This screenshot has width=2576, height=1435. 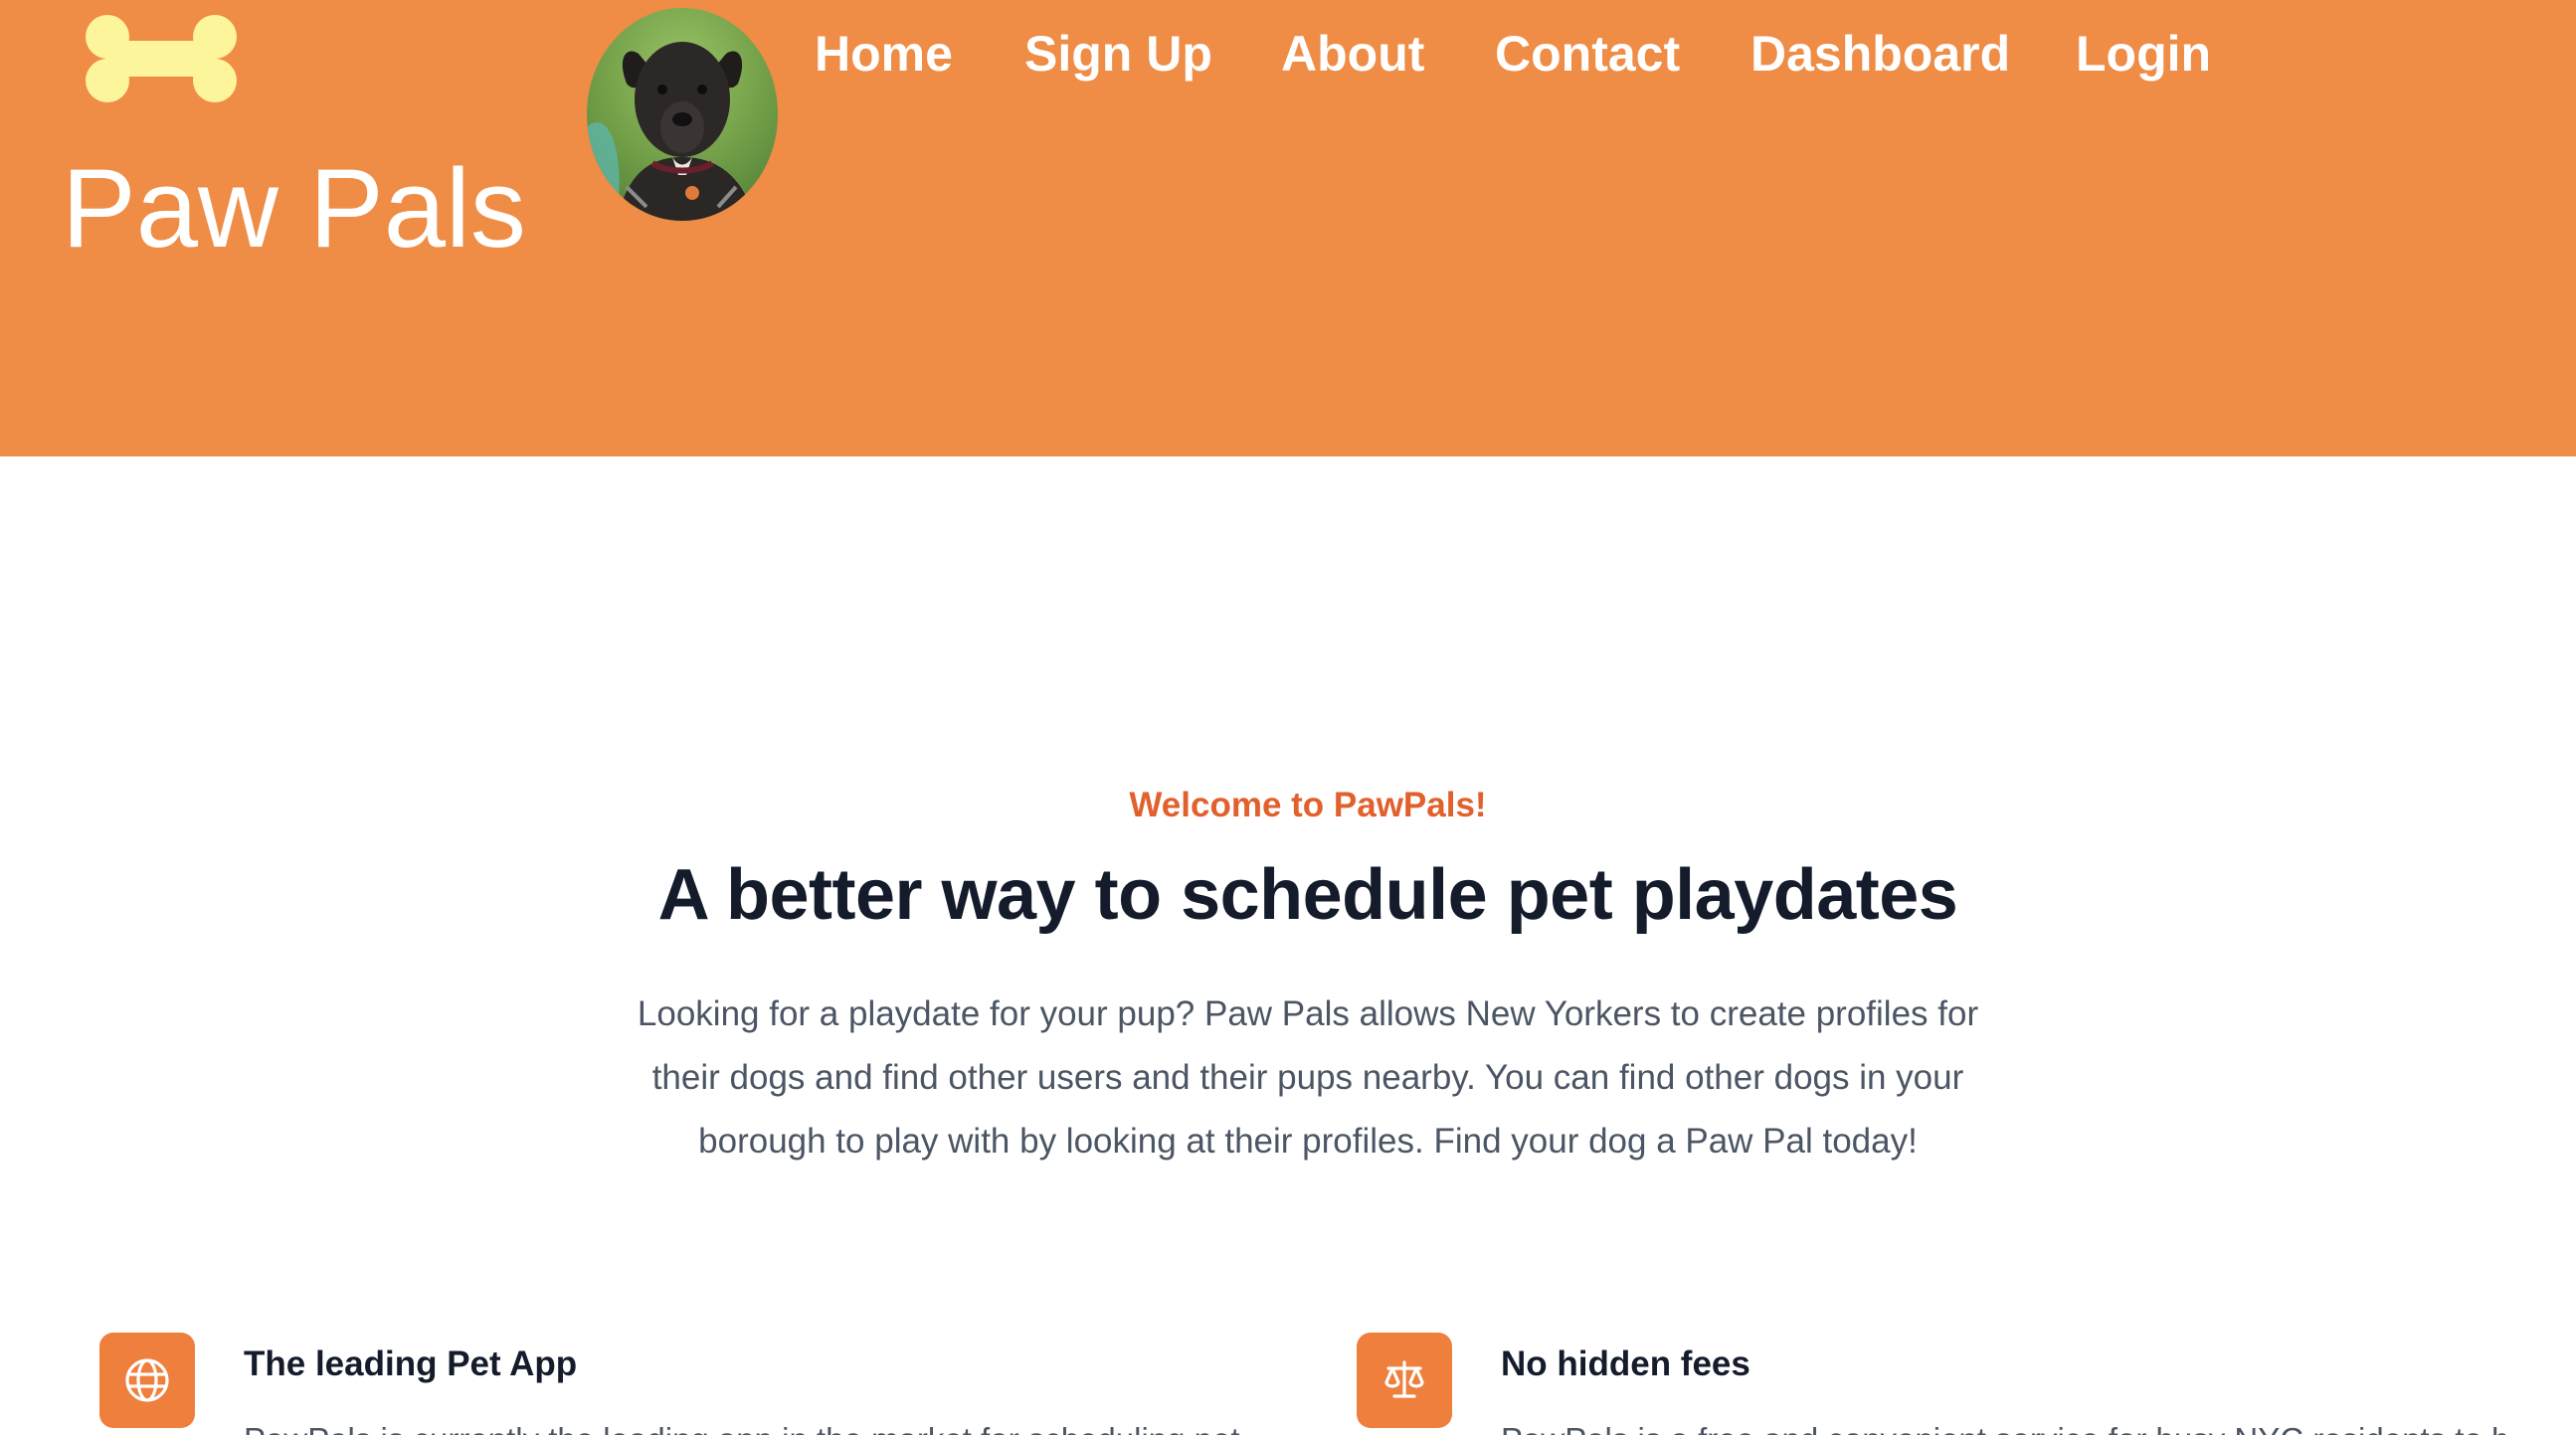 What do you see at coordinates (294, 208) in the screenshot?
I see `brand-title: Paw Pals` at bounding box center [294, 208].